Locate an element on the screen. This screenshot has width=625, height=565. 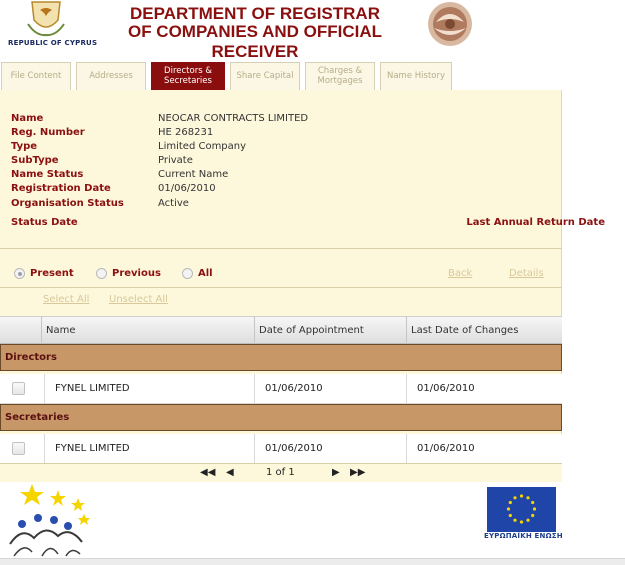
column-header-last-date-of-changes: Last Date of Changes is located at coordinates (484, 330).